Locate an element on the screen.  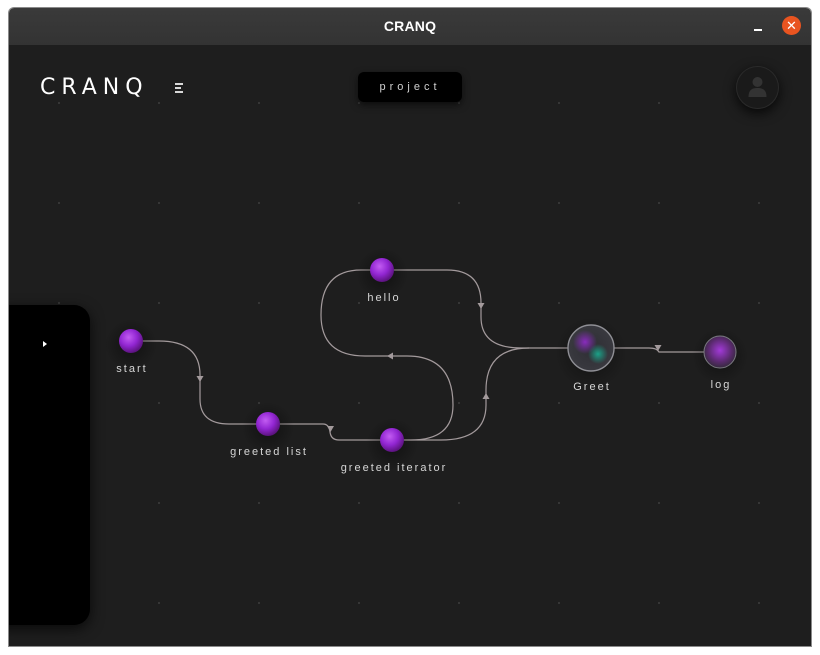
close-icon: ✕ is located at coordinates (791, 25).